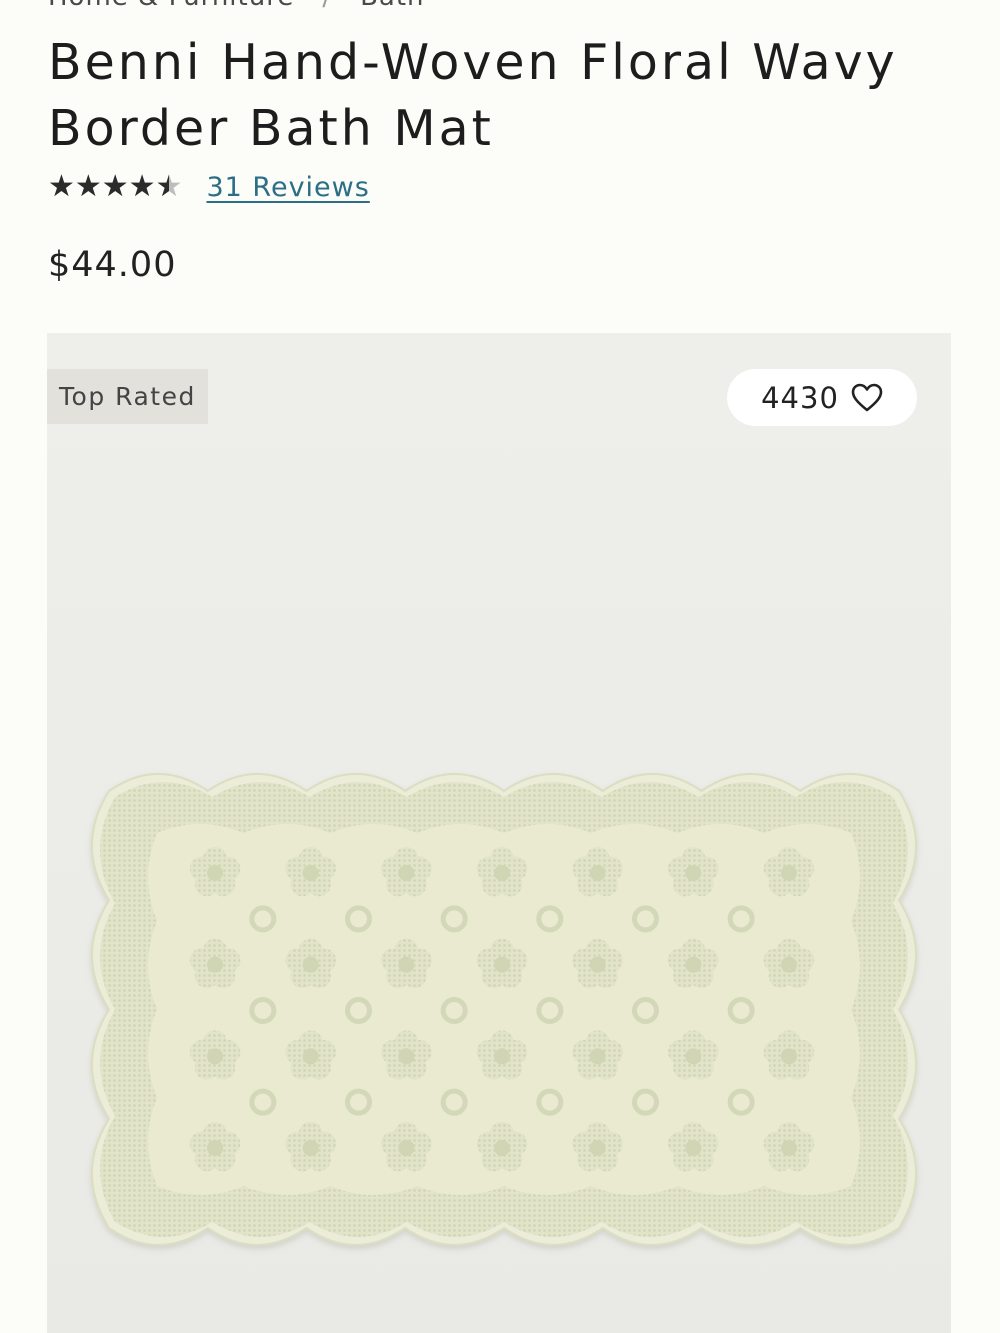  Describe the element at coordinates (800, 397) in the screenshot. I see `favorites-count: 4430` at that location.